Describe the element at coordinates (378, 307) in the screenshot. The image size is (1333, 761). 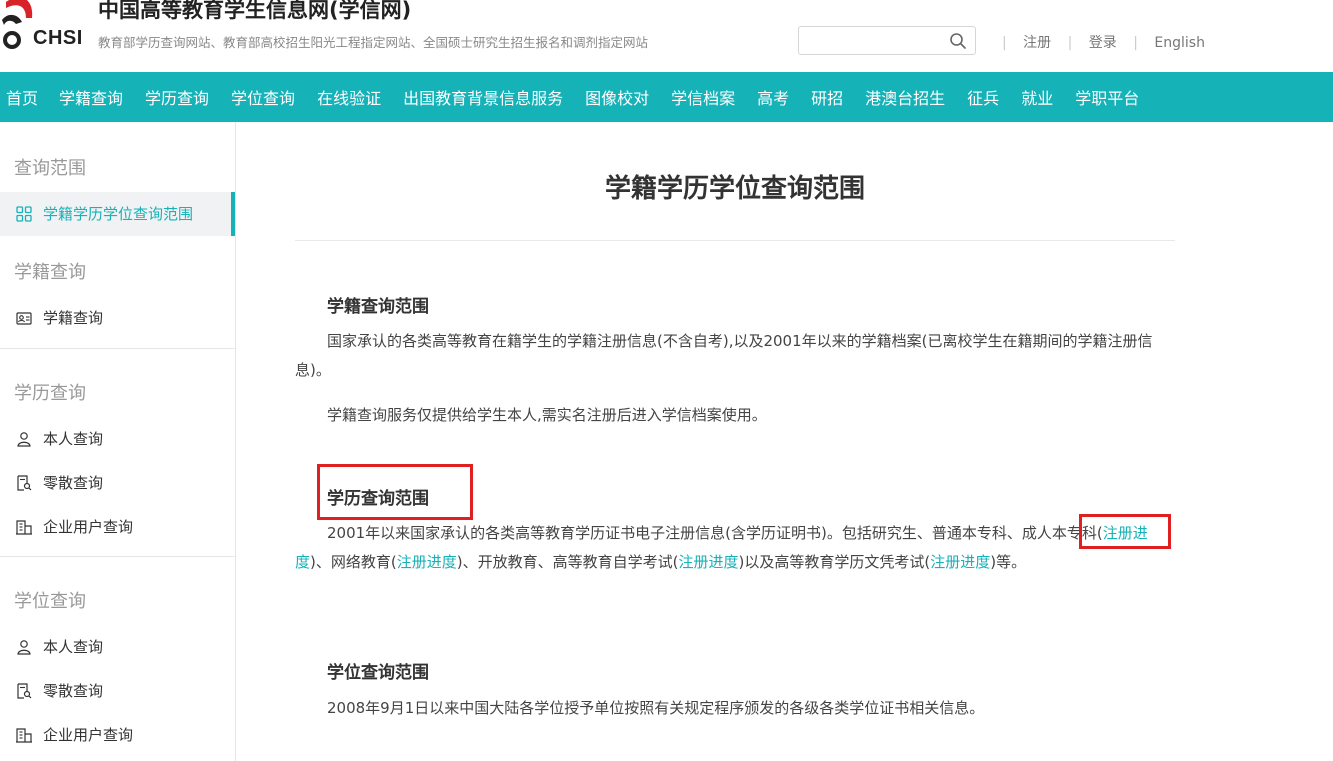
I see `section-title: 学籍查询范围` at that location.